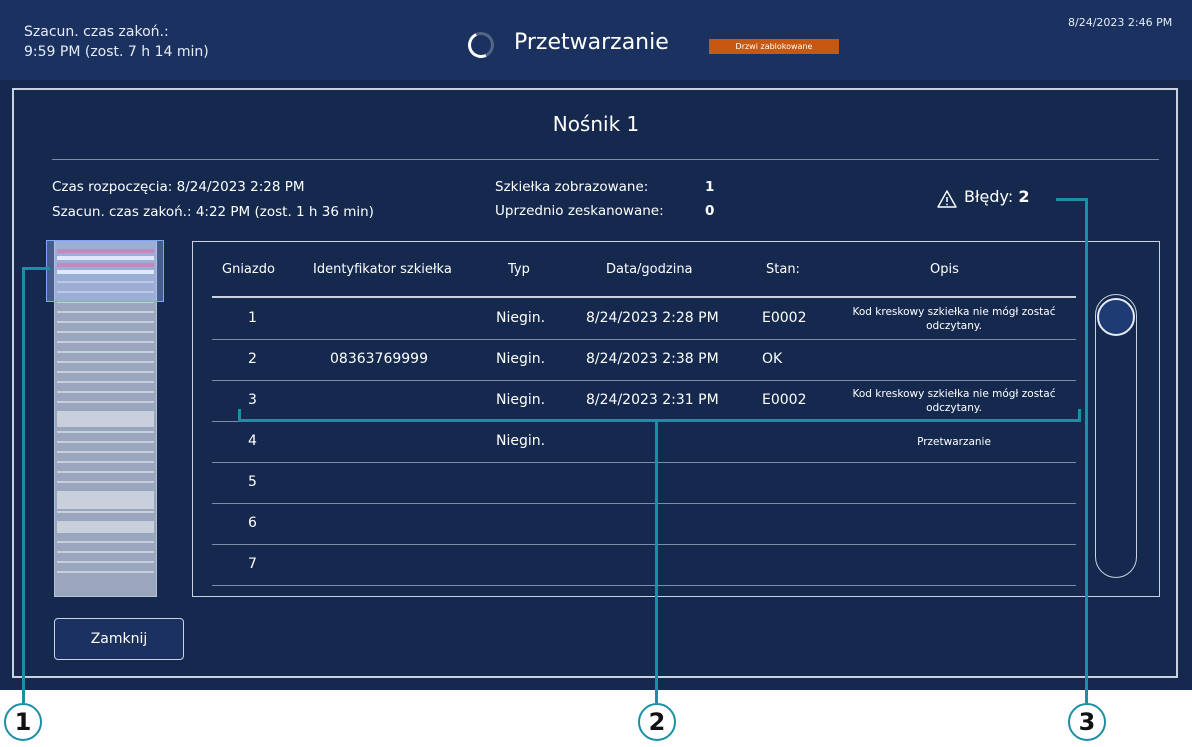 Image resolution: width=1192 pixels, height=747 pixels. I want to click on processing-status: Przetwarzanie, so click(591, 42).